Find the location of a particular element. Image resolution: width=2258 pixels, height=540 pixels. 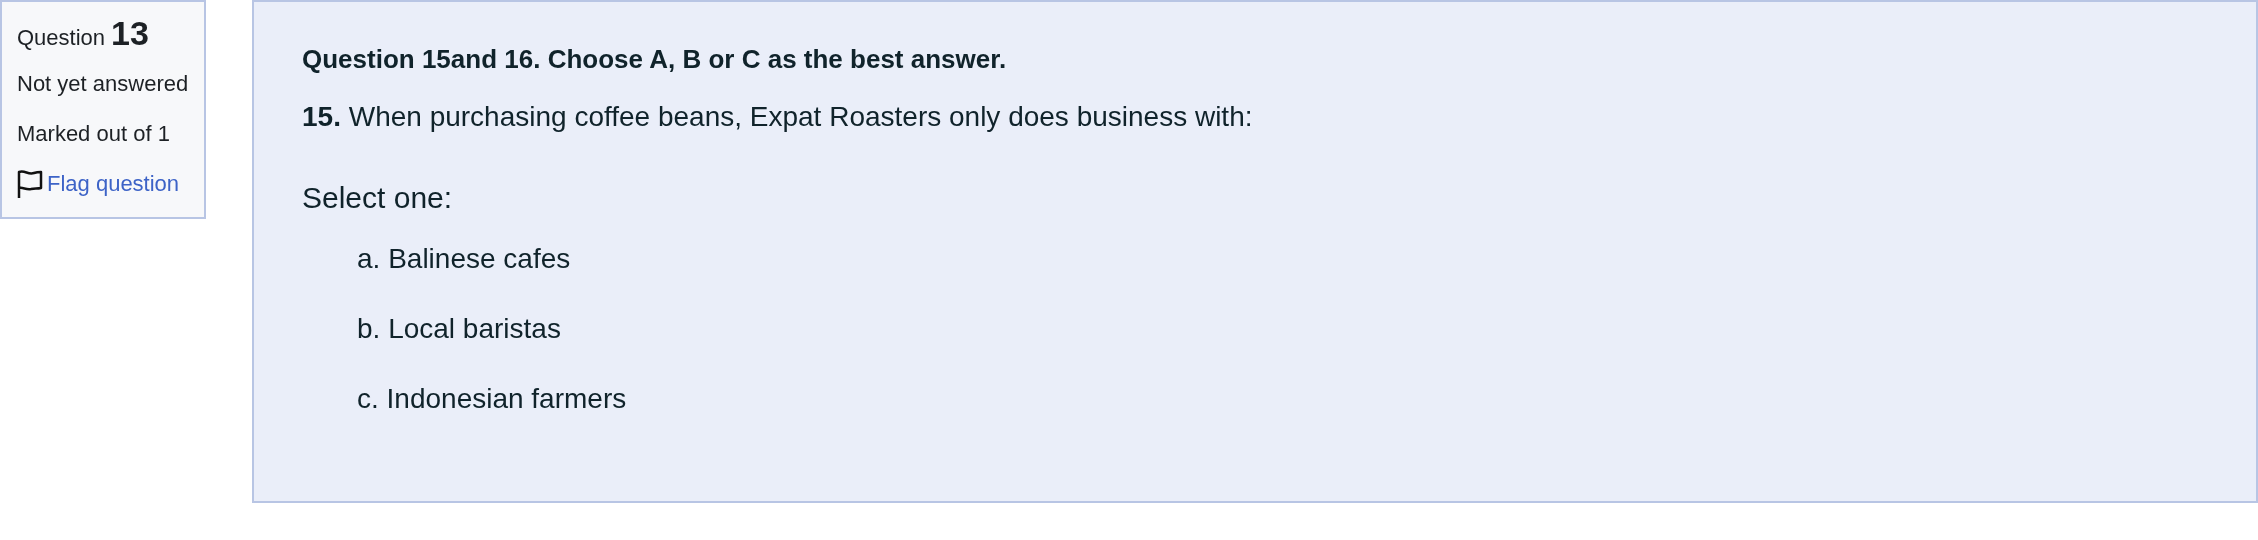

question-instruction: Question 15and 16. Choose A, B or C as the best answer. is located at coordinates (655, 59).